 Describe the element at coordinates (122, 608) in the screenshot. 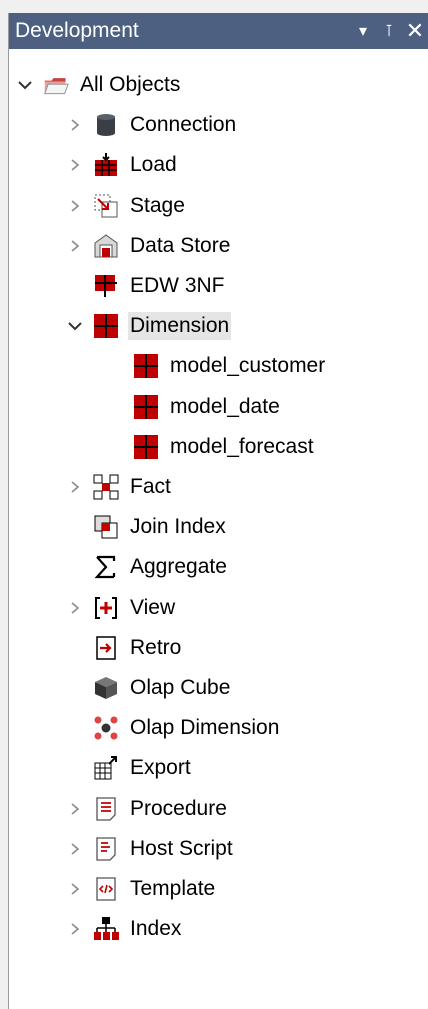

I see `tree-item-view: View` at that location.